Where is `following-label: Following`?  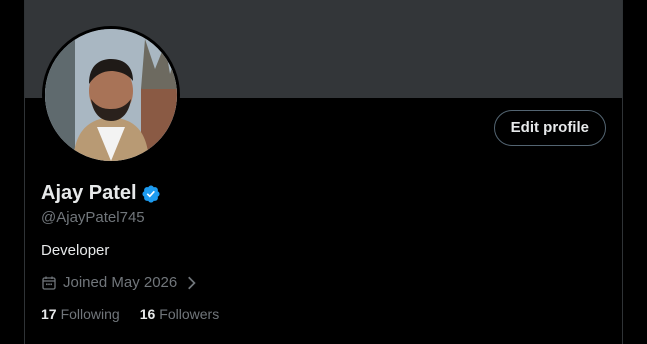 following-label: Following is located at coordinates (90, 314).